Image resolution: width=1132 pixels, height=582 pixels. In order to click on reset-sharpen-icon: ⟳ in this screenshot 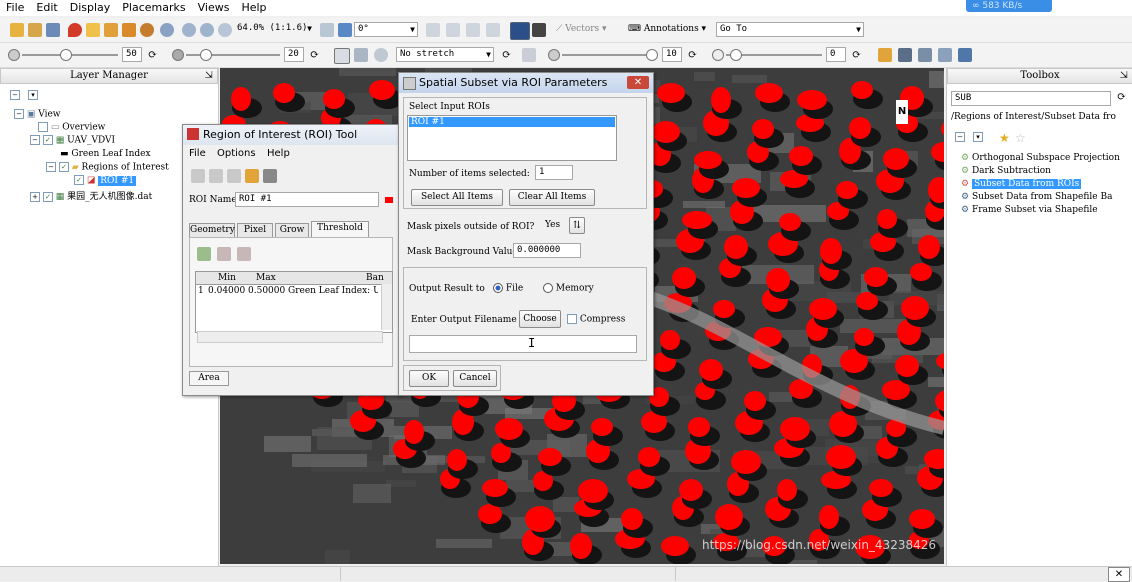, I will do `click(692, 54)`.